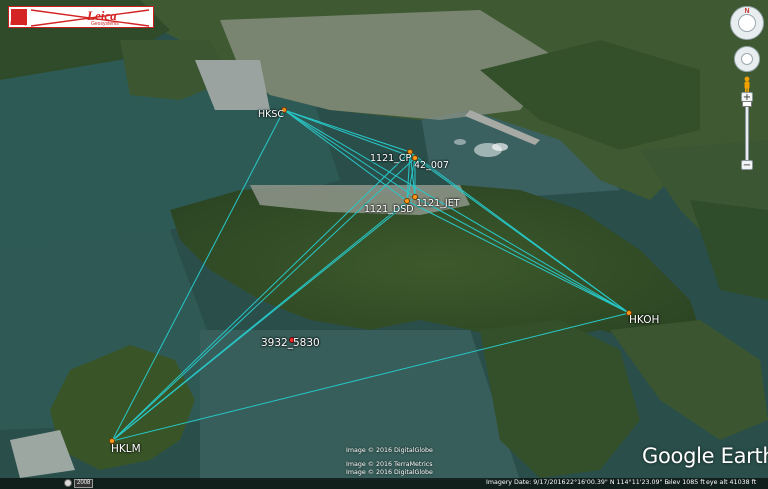 This screenshot has width=768, height=489. What do you see at coordinates (431, 166) in the screenshot?
I see `station-label-42-007: 42_007` at bounding box center [431, 166].